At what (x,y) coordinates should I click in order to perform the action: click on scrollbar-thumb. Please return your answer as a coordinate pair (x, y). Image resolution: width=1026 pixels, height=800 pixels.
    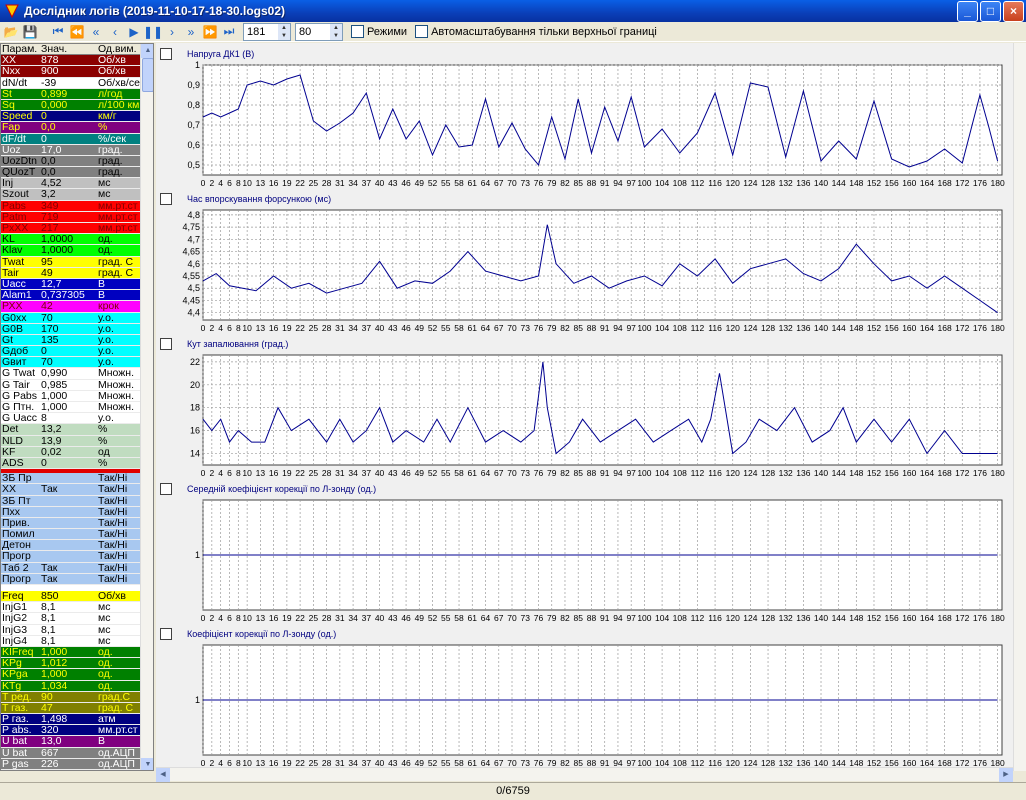
    Looking at the image, I should click on (147, 75).